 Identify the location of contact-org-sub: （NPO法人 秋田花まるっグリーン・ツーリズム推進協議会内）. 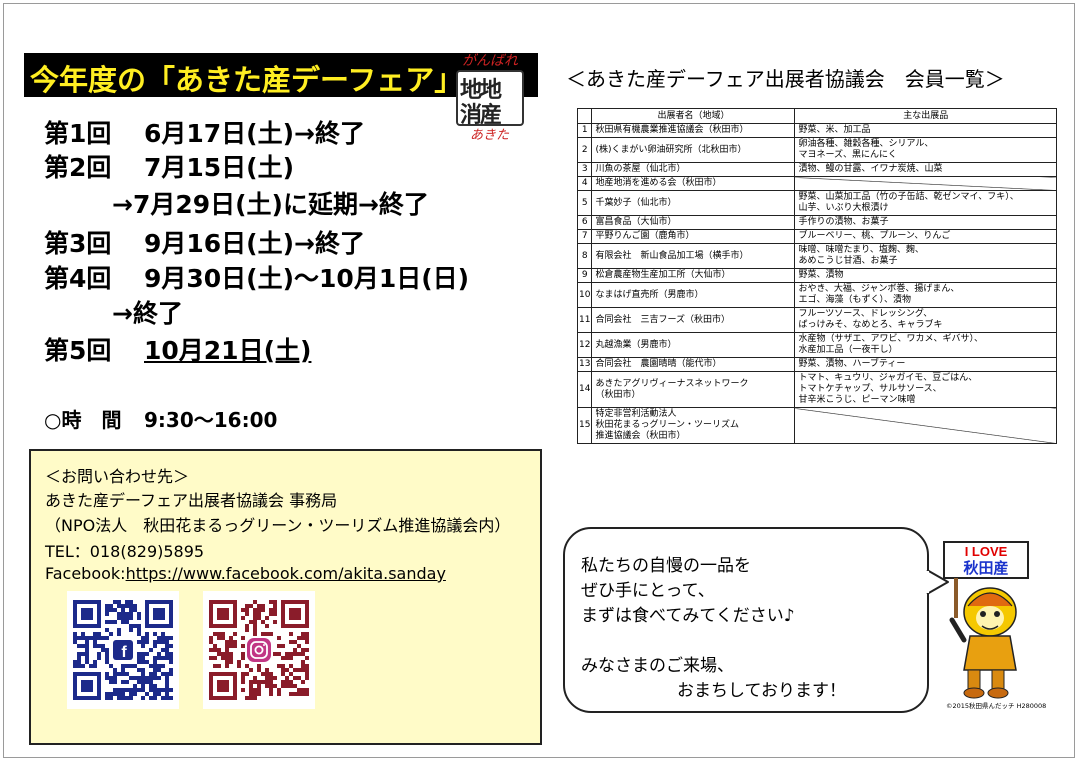
(278, 525).